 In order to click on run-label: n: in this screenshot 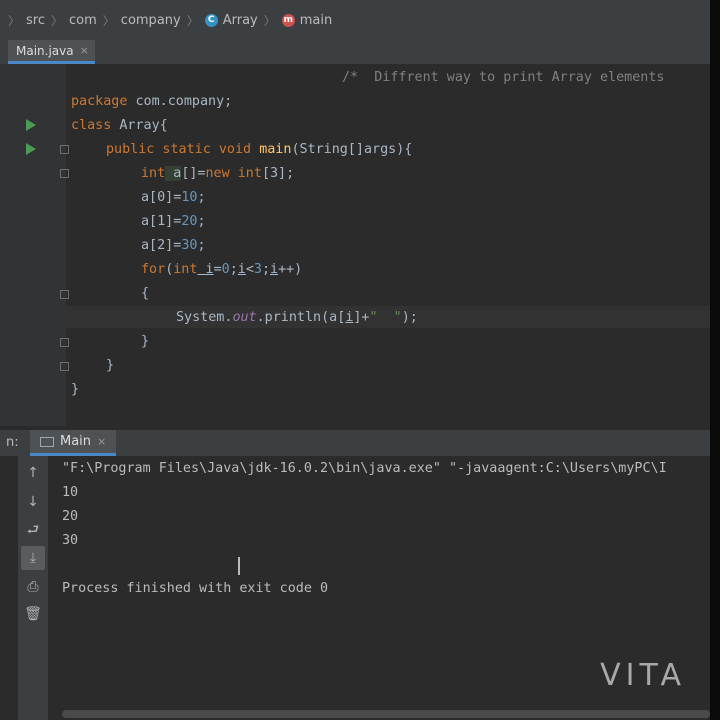, I will do `click(12, 442)`.